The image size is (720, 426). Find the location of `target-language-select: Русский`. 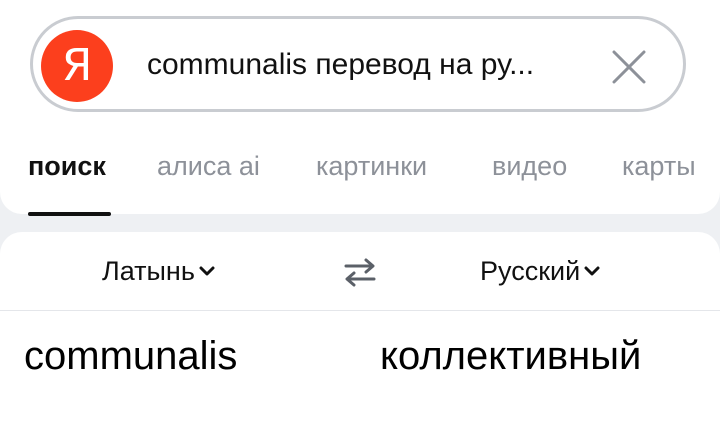

target-language-select: Русский is located at coordinates (540, 271).